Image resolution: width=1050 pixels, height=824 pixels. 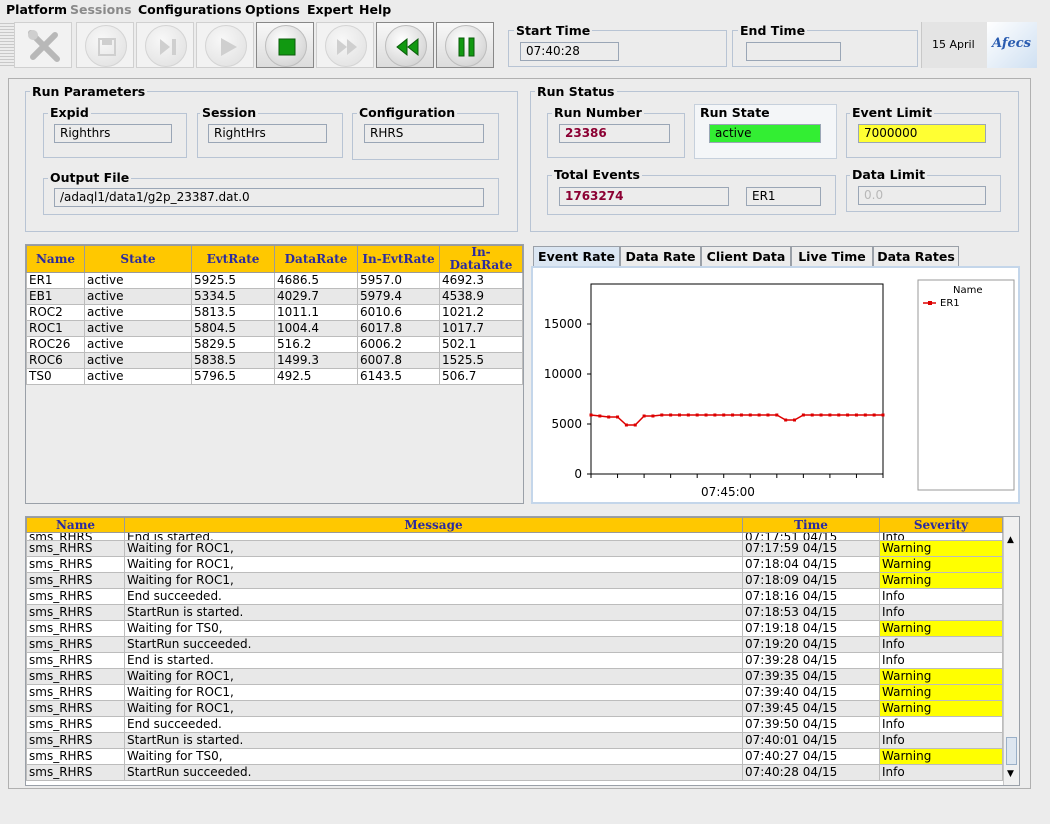 I want to click on chart-area: 0 5000 10000 15000 07:45:00 Name ER1, so click(x=775, y=385).